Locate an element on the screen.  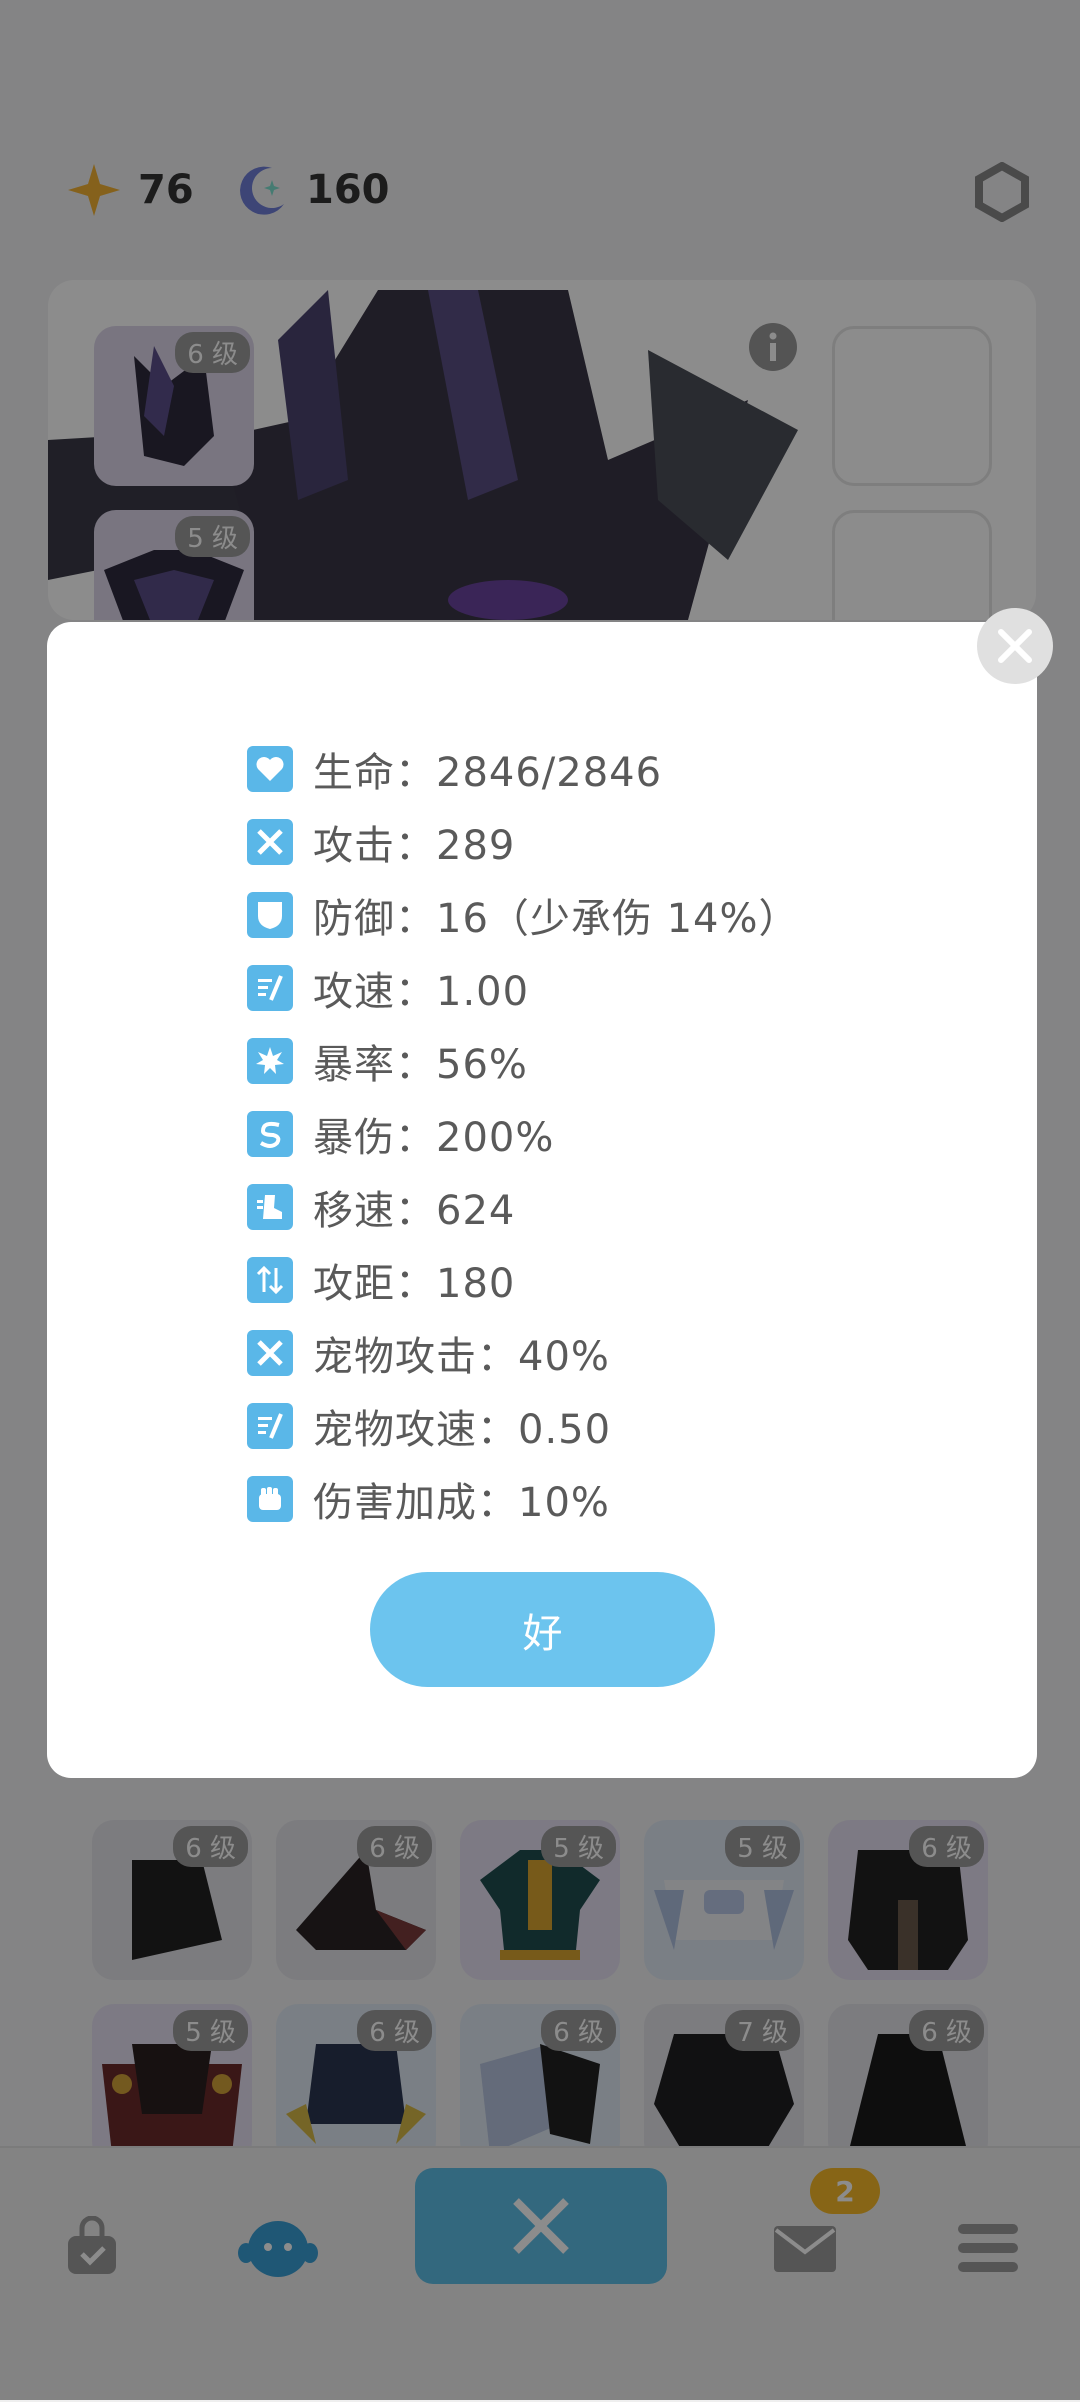
fist-icon is located at coordinates (270, 1498).